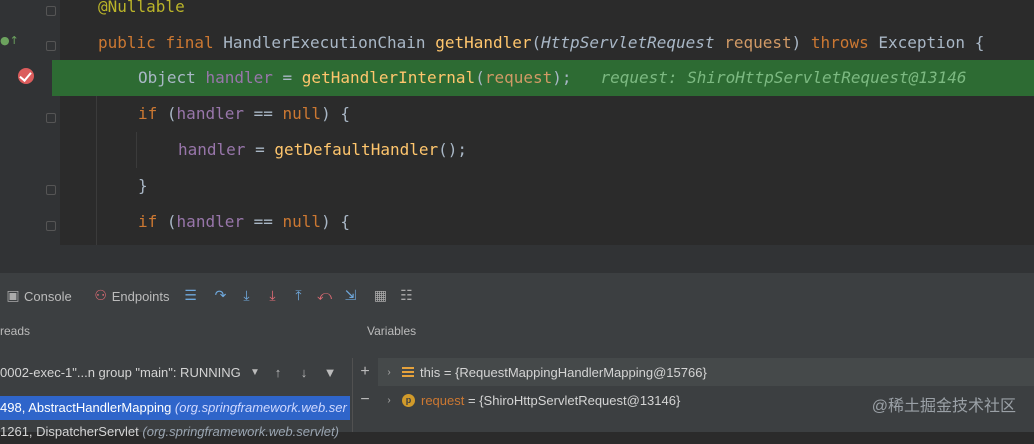 This screenshot has width=1034, height=444. What do you see at coordinates (167, 77) in the screenshot?
I see `type-object: Object` at bounding box center [167, 77].